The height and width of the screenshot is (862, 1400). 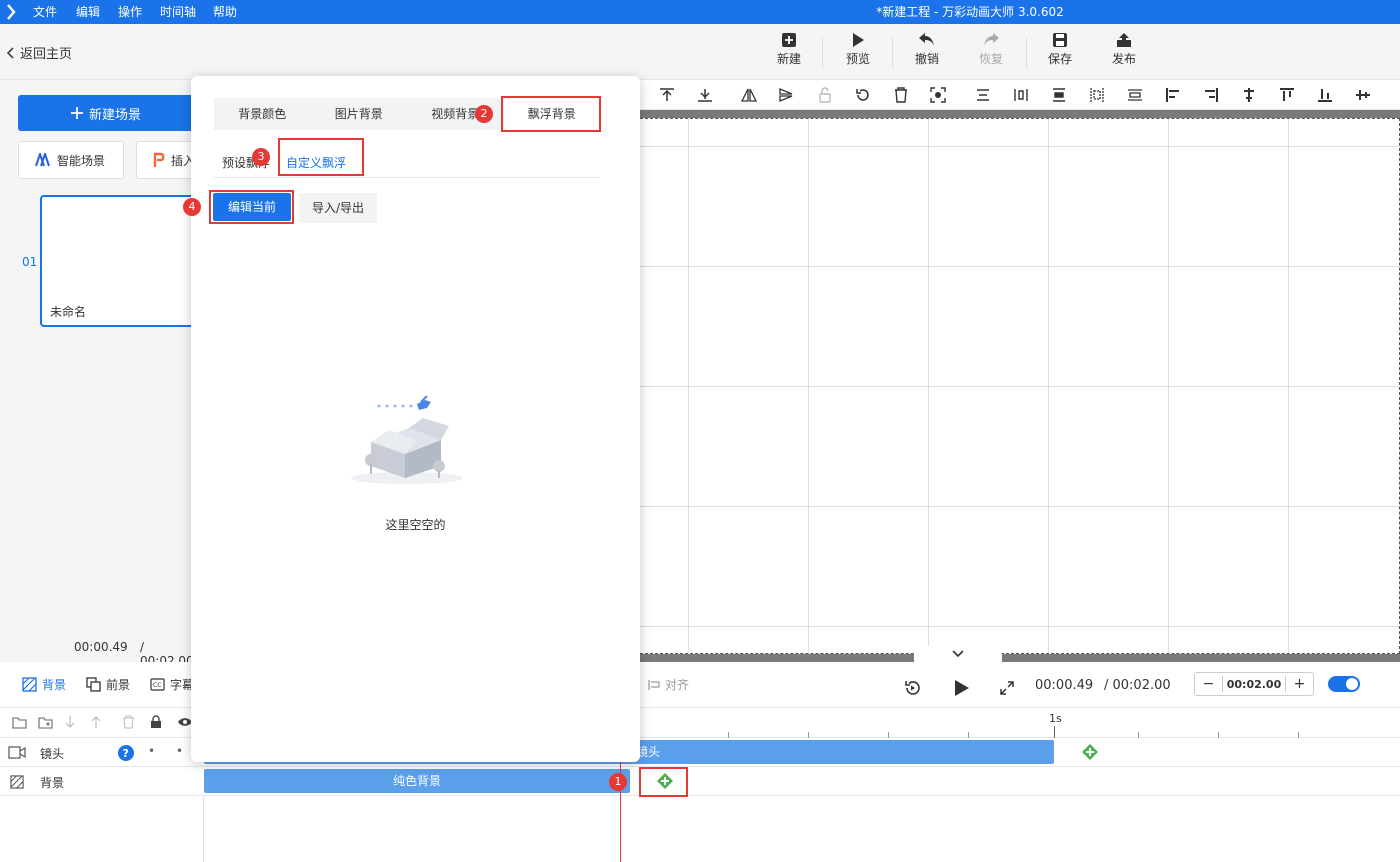 I want to click on svg-text: CC, so click(x=157, y=685).